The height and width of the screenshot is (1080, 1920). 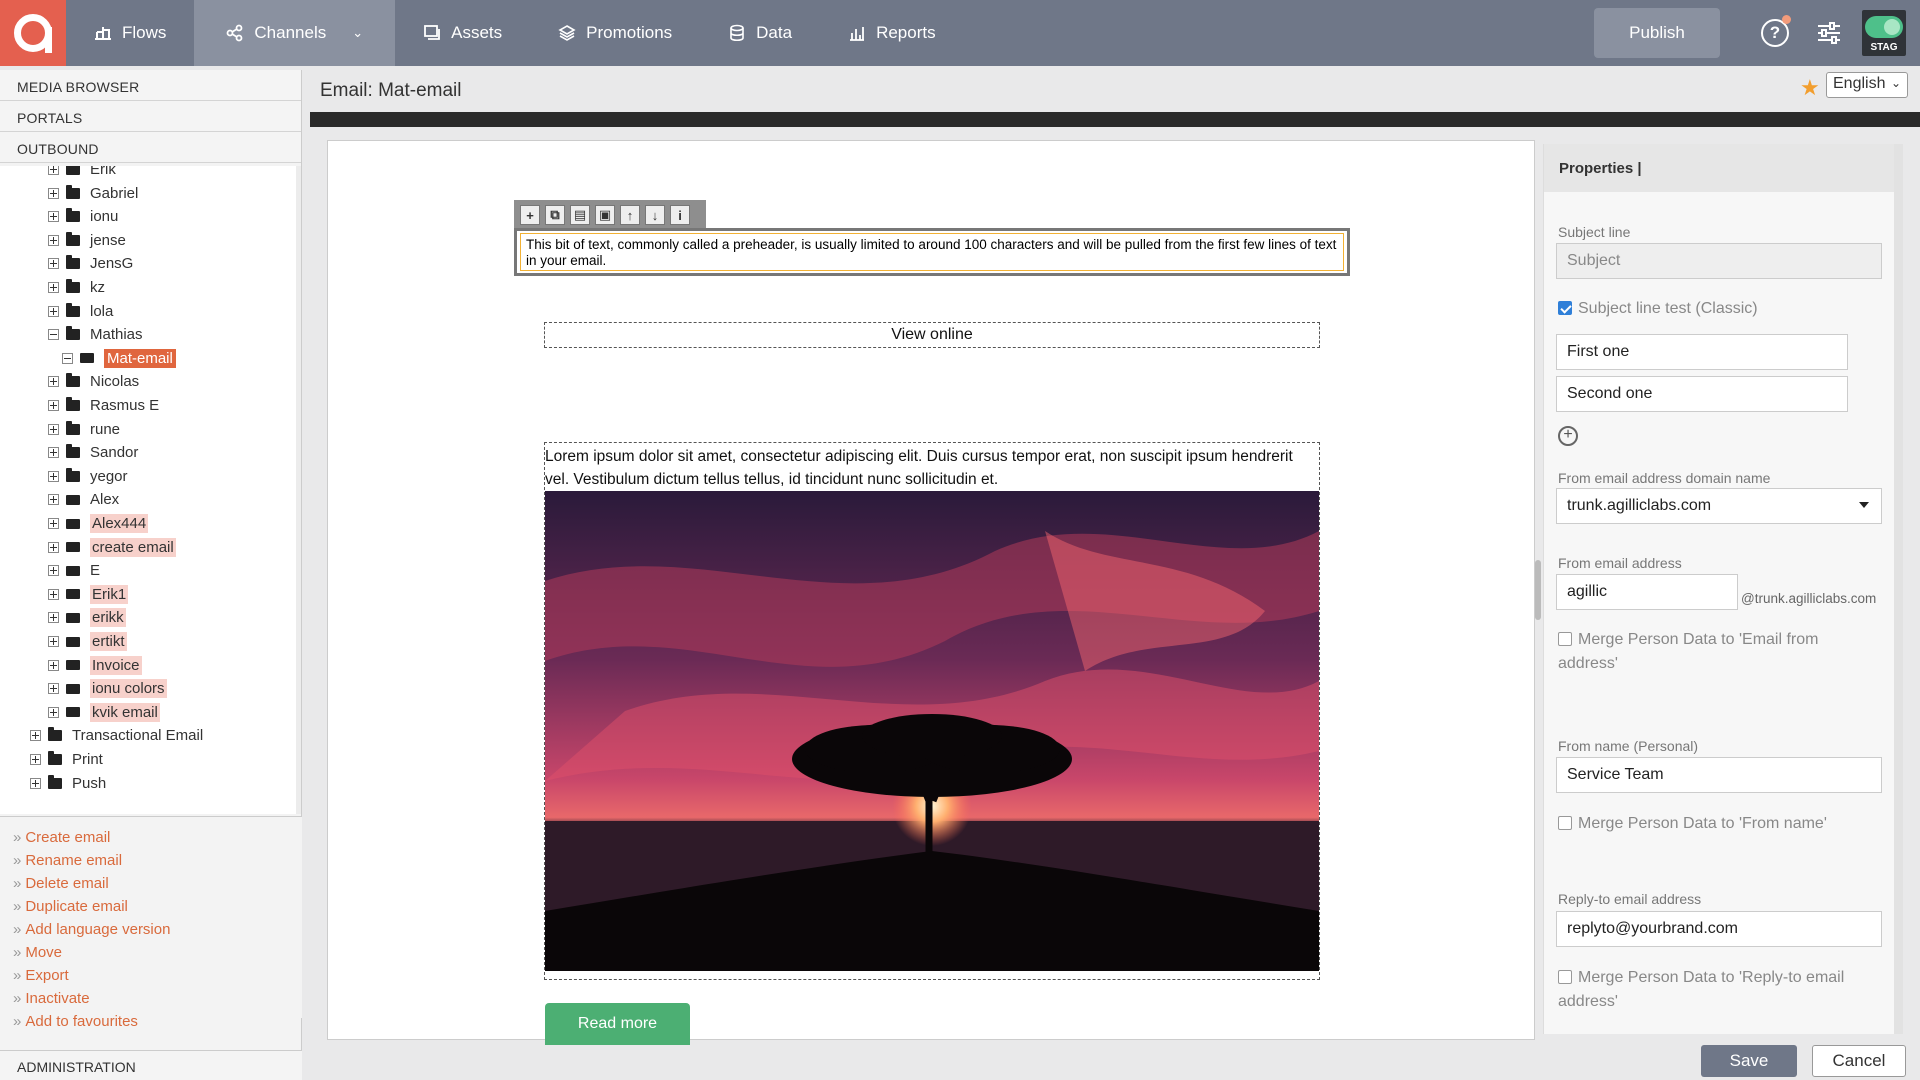 I want to click on save-icon: ▣, so click(x=605, y=215).